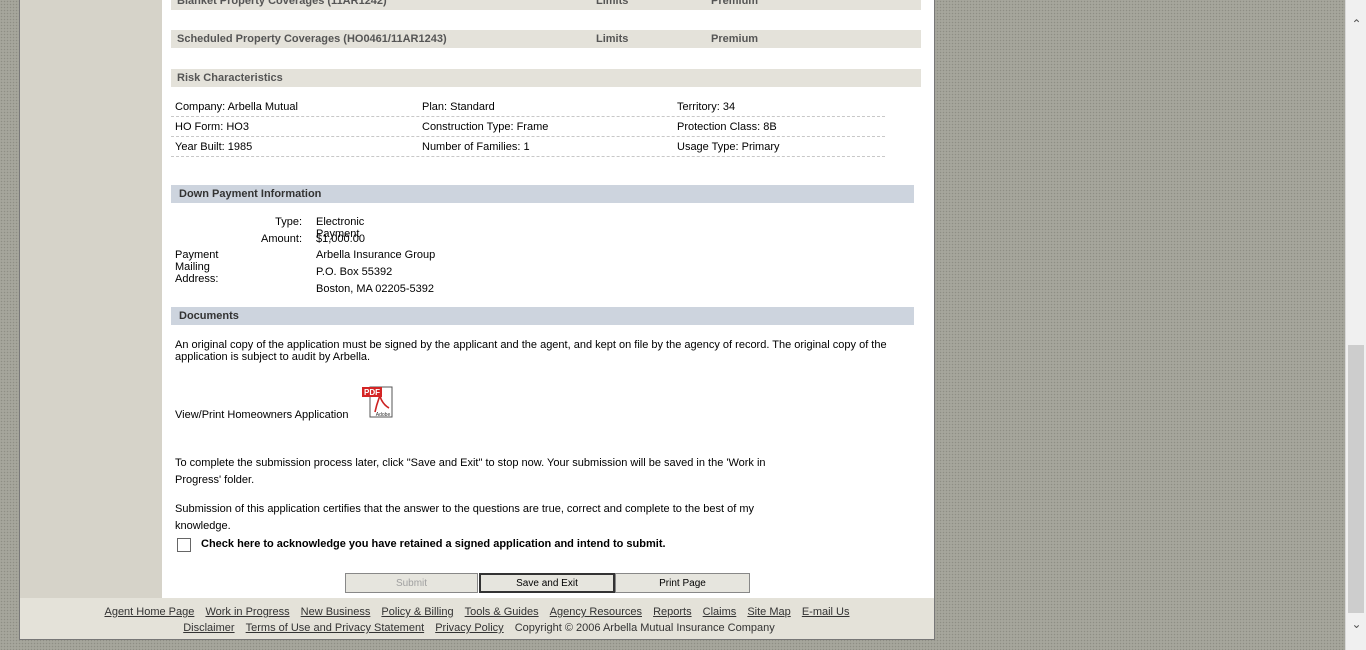 The width and height of the screenshot is (1366, 650). What do you see at coordinates (1355, 325) in the screenshot?
I see `vertical-scrollbar: ⌃ ⌄` at bounding box center [1355, 325].